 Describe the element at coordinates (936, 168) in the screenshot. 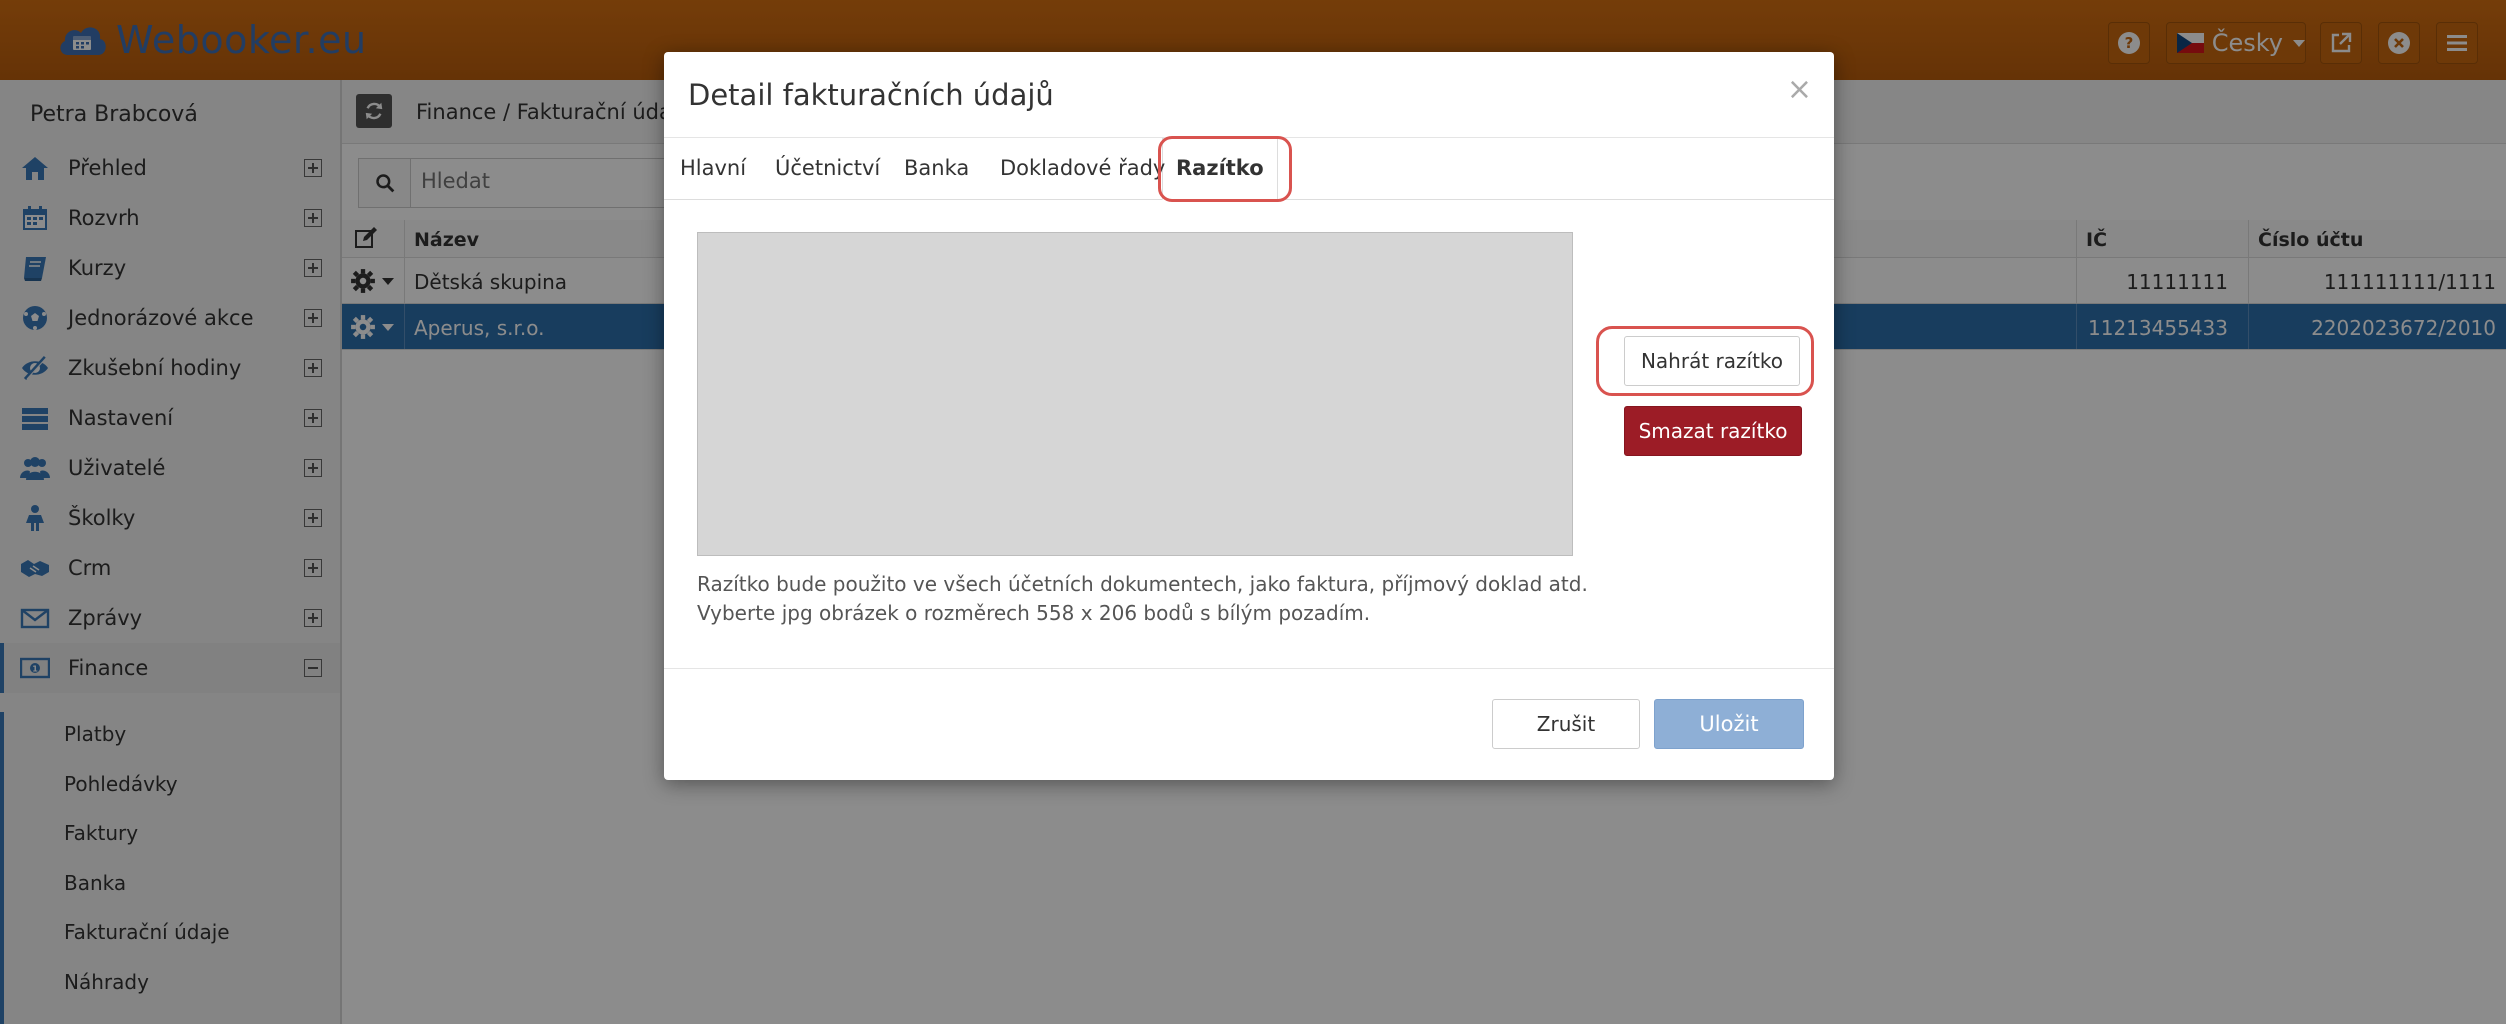

I see `tab-banka: Banka` at that location.